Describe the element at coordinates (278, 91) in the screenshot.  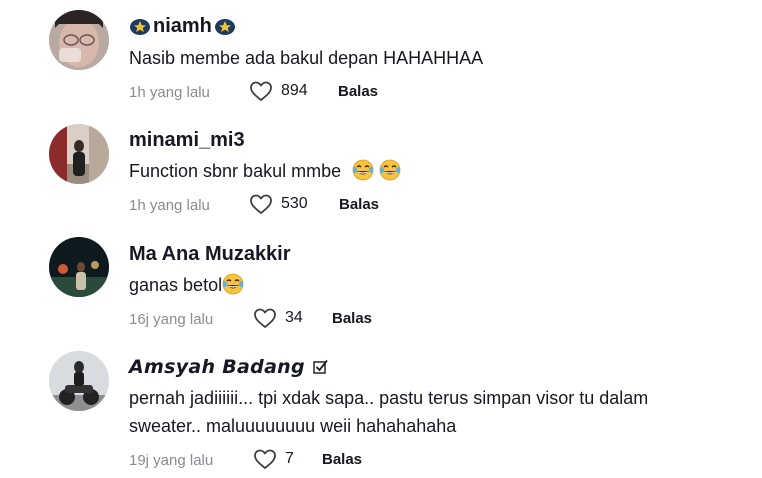
I see `like-button: 894` at that location.